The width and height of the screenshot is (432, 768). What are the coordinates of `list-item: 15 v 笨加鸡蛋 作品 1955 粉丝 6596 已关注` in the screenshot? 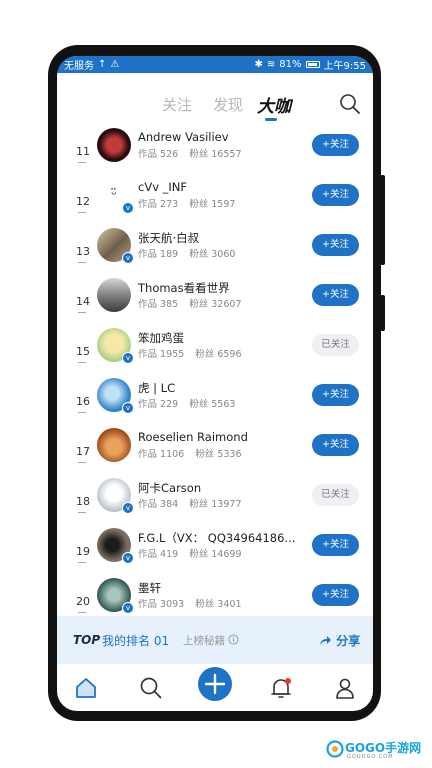 It's located at (215, 357).